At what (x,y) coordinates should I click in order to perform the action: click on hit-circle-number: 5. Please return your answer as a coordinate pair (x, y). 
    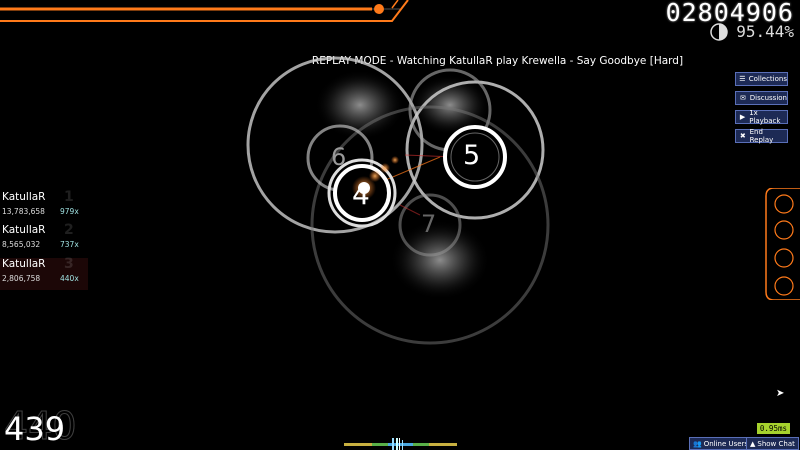
    Looking at the image, I should click on (472, 155).